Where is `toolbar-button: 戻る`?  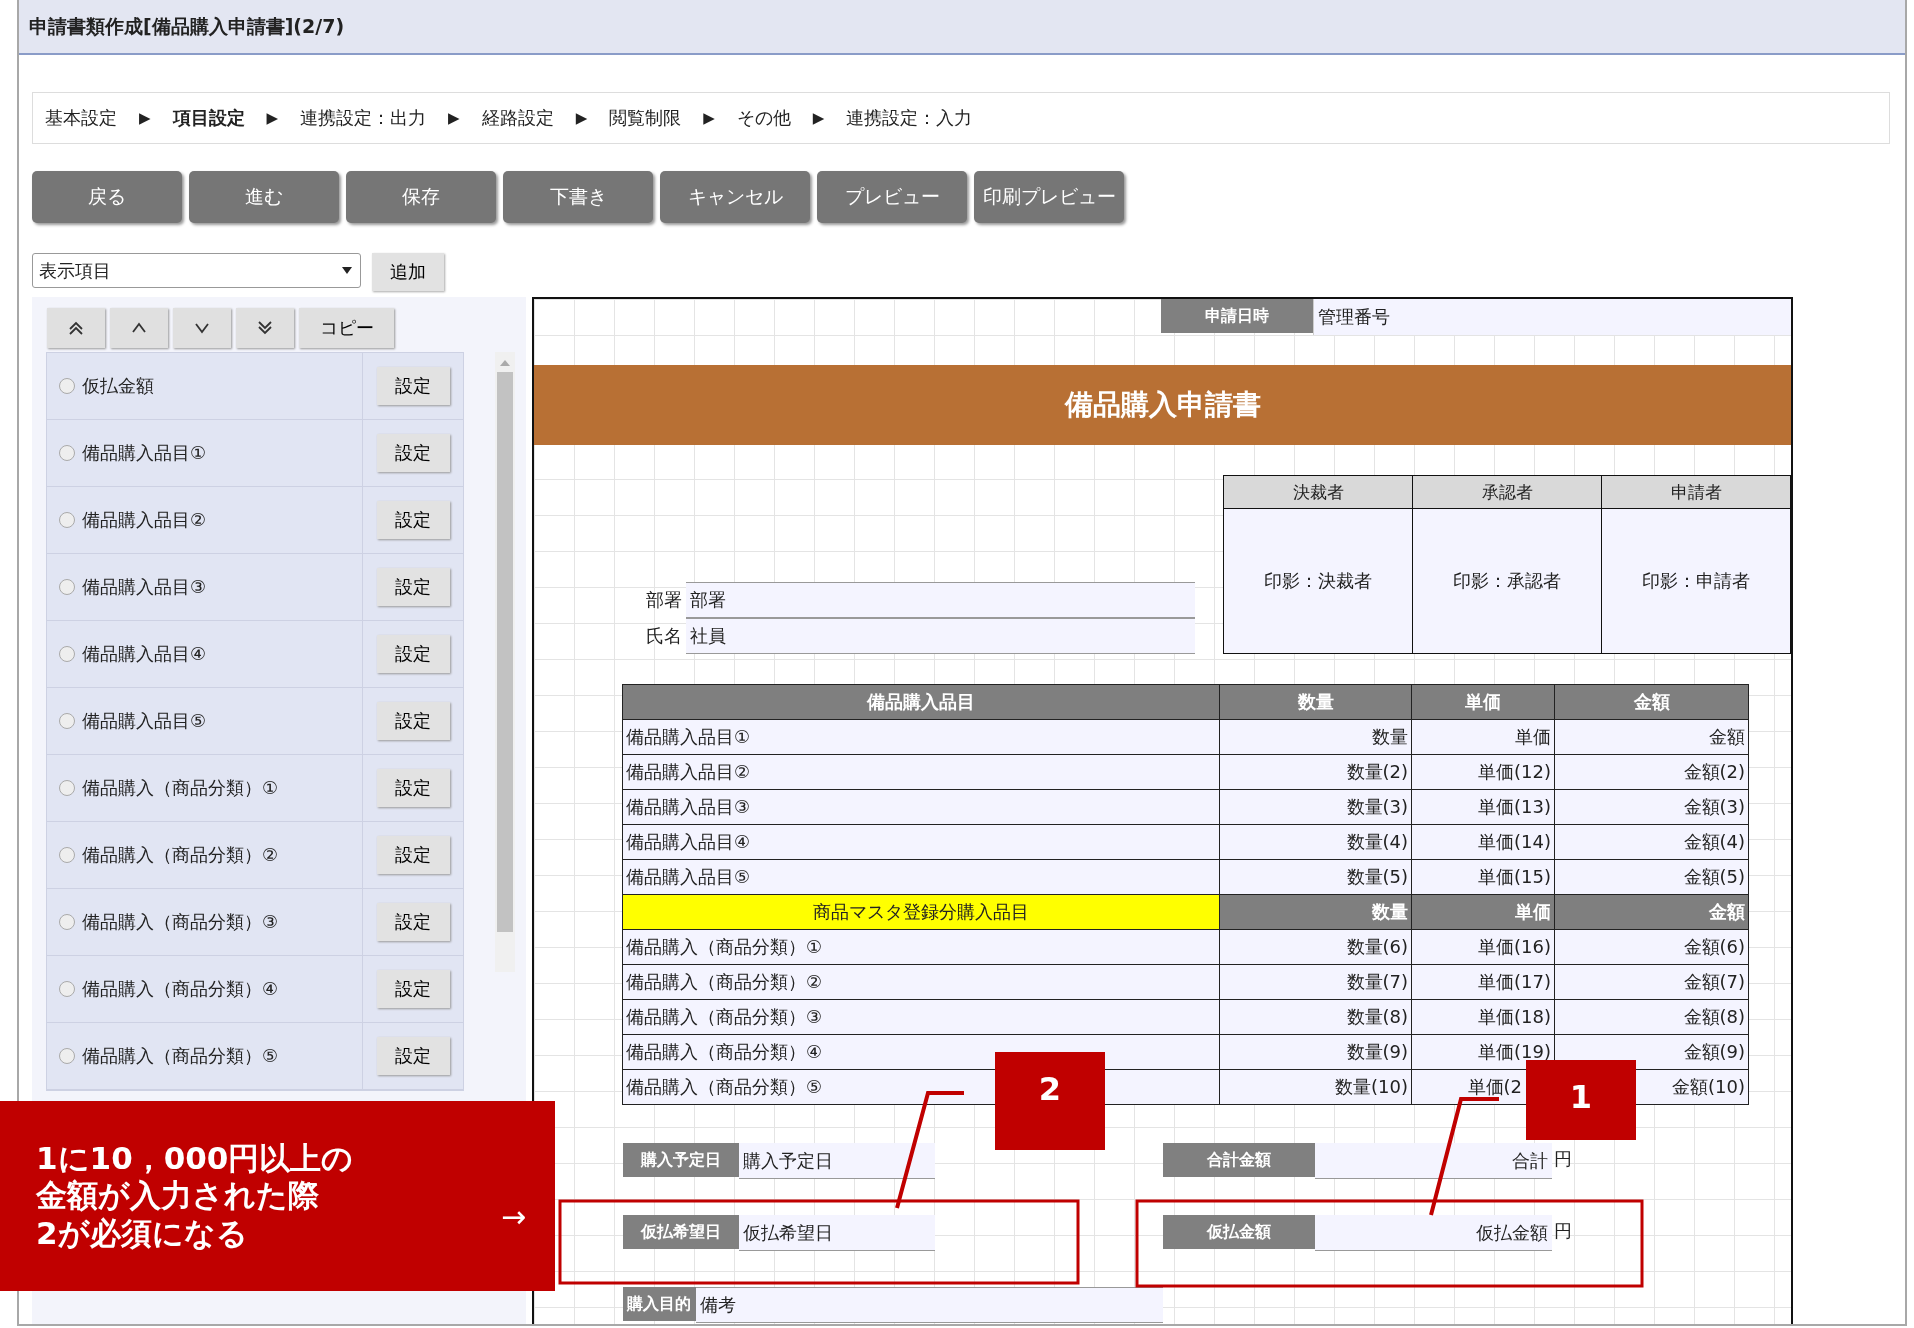
toolbar-button: 戻る is located at coordinates (107, 197).